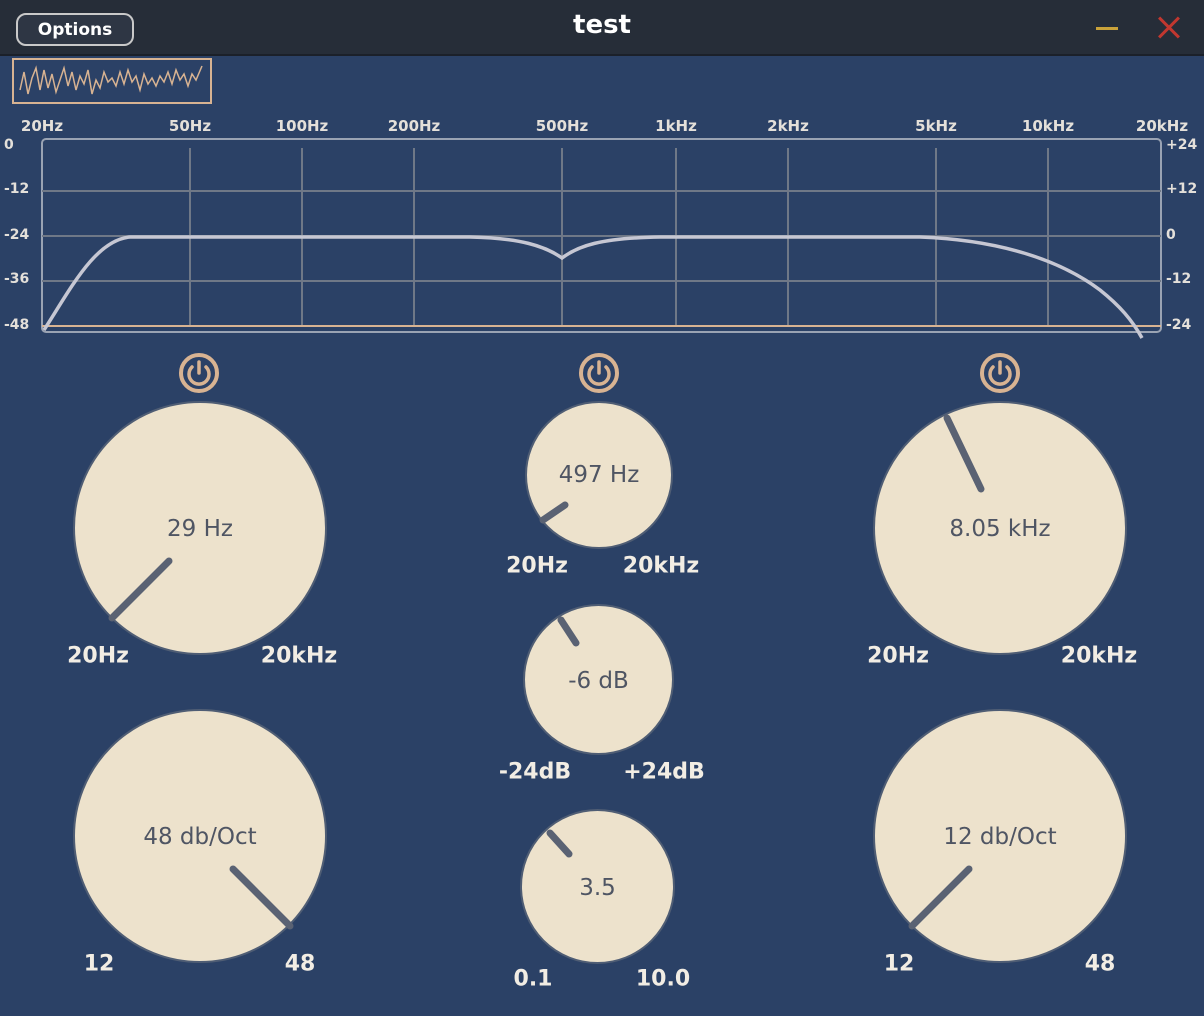  I want to click on low-cut-power-icon, so click(199, 373).